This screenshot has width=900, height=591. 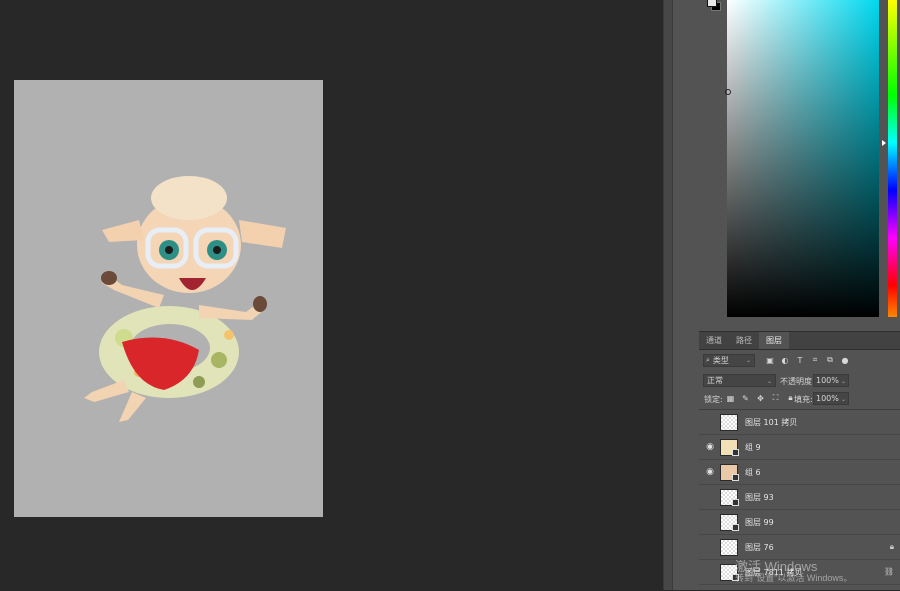 I want to click on tab-layers: 图层, so click(x=774, y=340).